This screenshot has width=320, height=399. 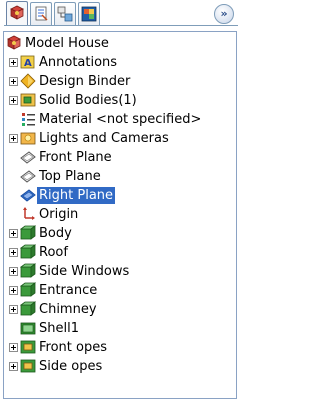 What do you see at coordinates (59, 328) in the screenshot?
I see `tree-item-label: Shell1` at bounding box center [59, 328].